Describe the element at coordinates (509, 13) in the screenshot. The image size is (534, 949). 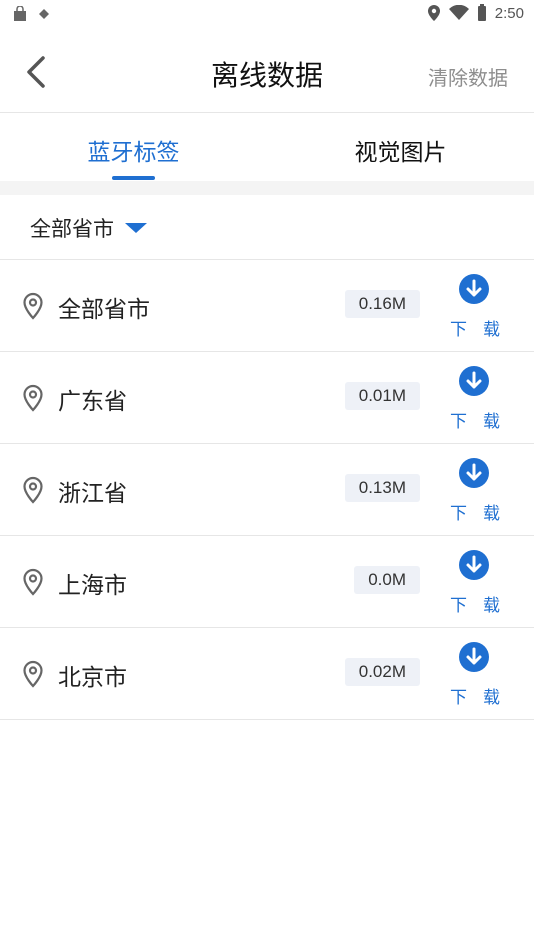
I see `status-time: 2:50` at that location.